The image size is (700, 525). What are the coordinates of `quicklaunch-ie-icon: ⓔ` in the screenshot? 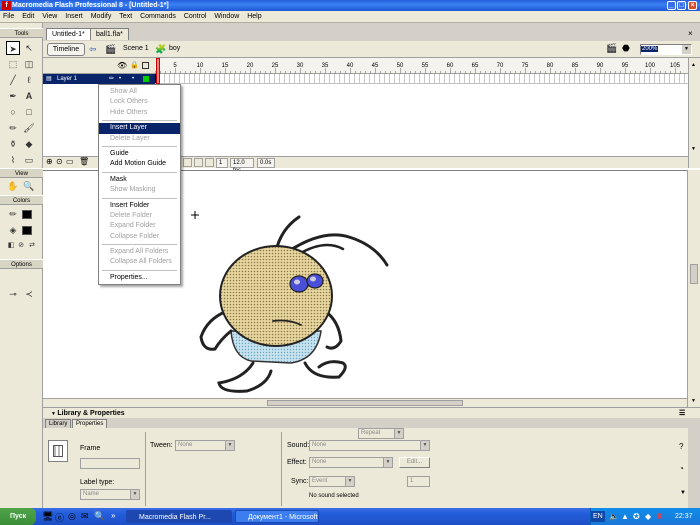 It's located at (59, 517).